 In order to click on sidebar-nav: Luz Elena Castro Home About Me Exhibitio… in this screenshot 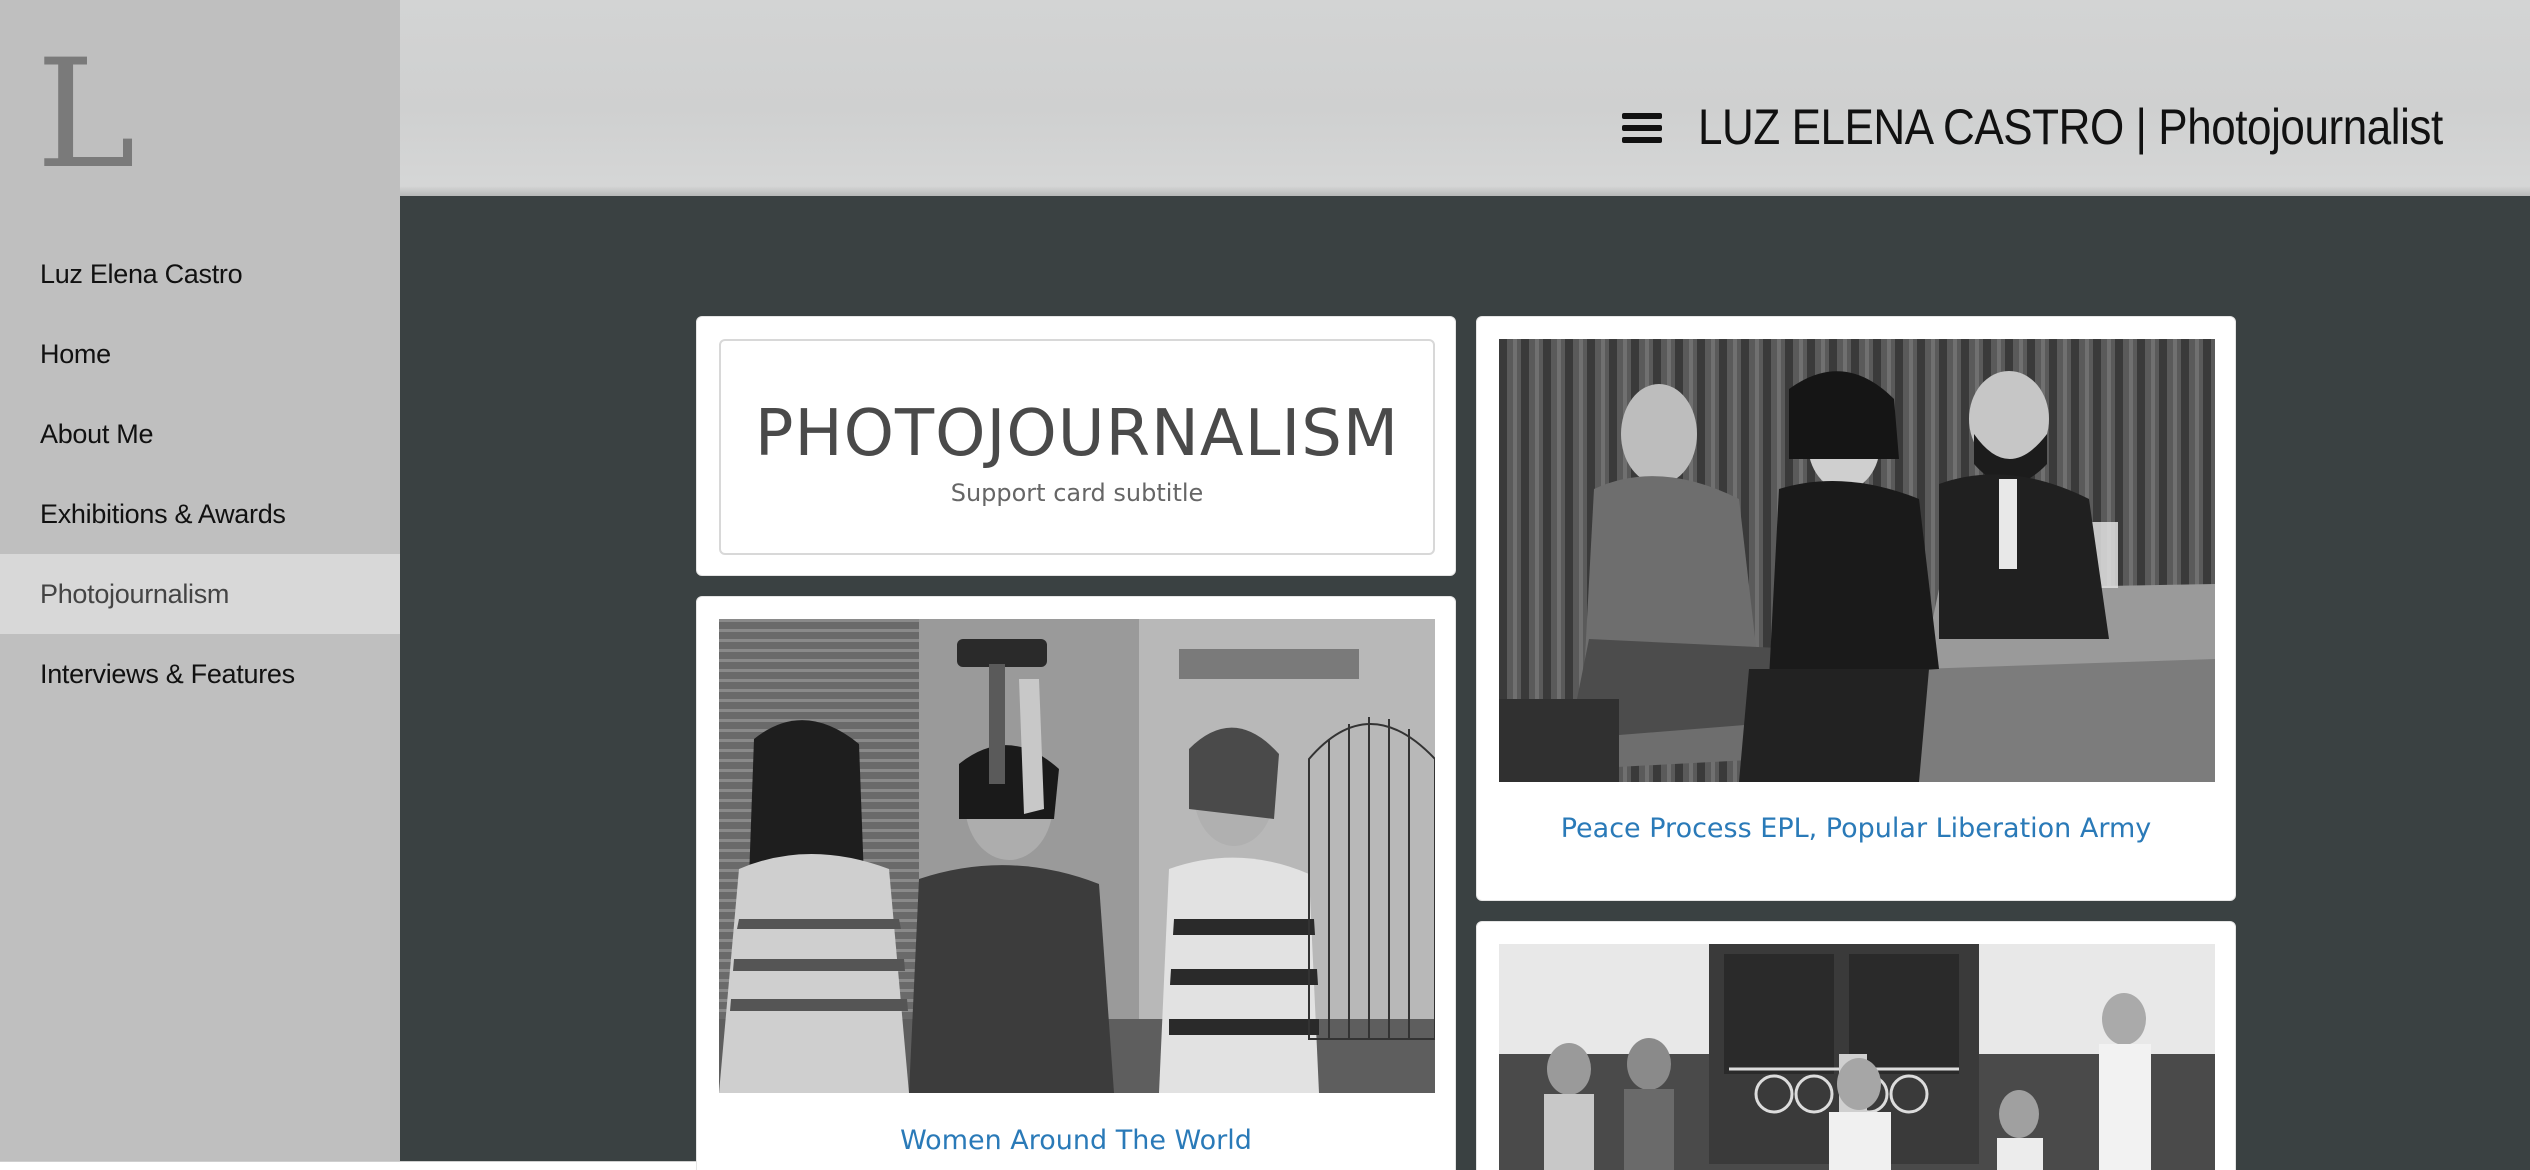, I will do `click(200, 474)`.